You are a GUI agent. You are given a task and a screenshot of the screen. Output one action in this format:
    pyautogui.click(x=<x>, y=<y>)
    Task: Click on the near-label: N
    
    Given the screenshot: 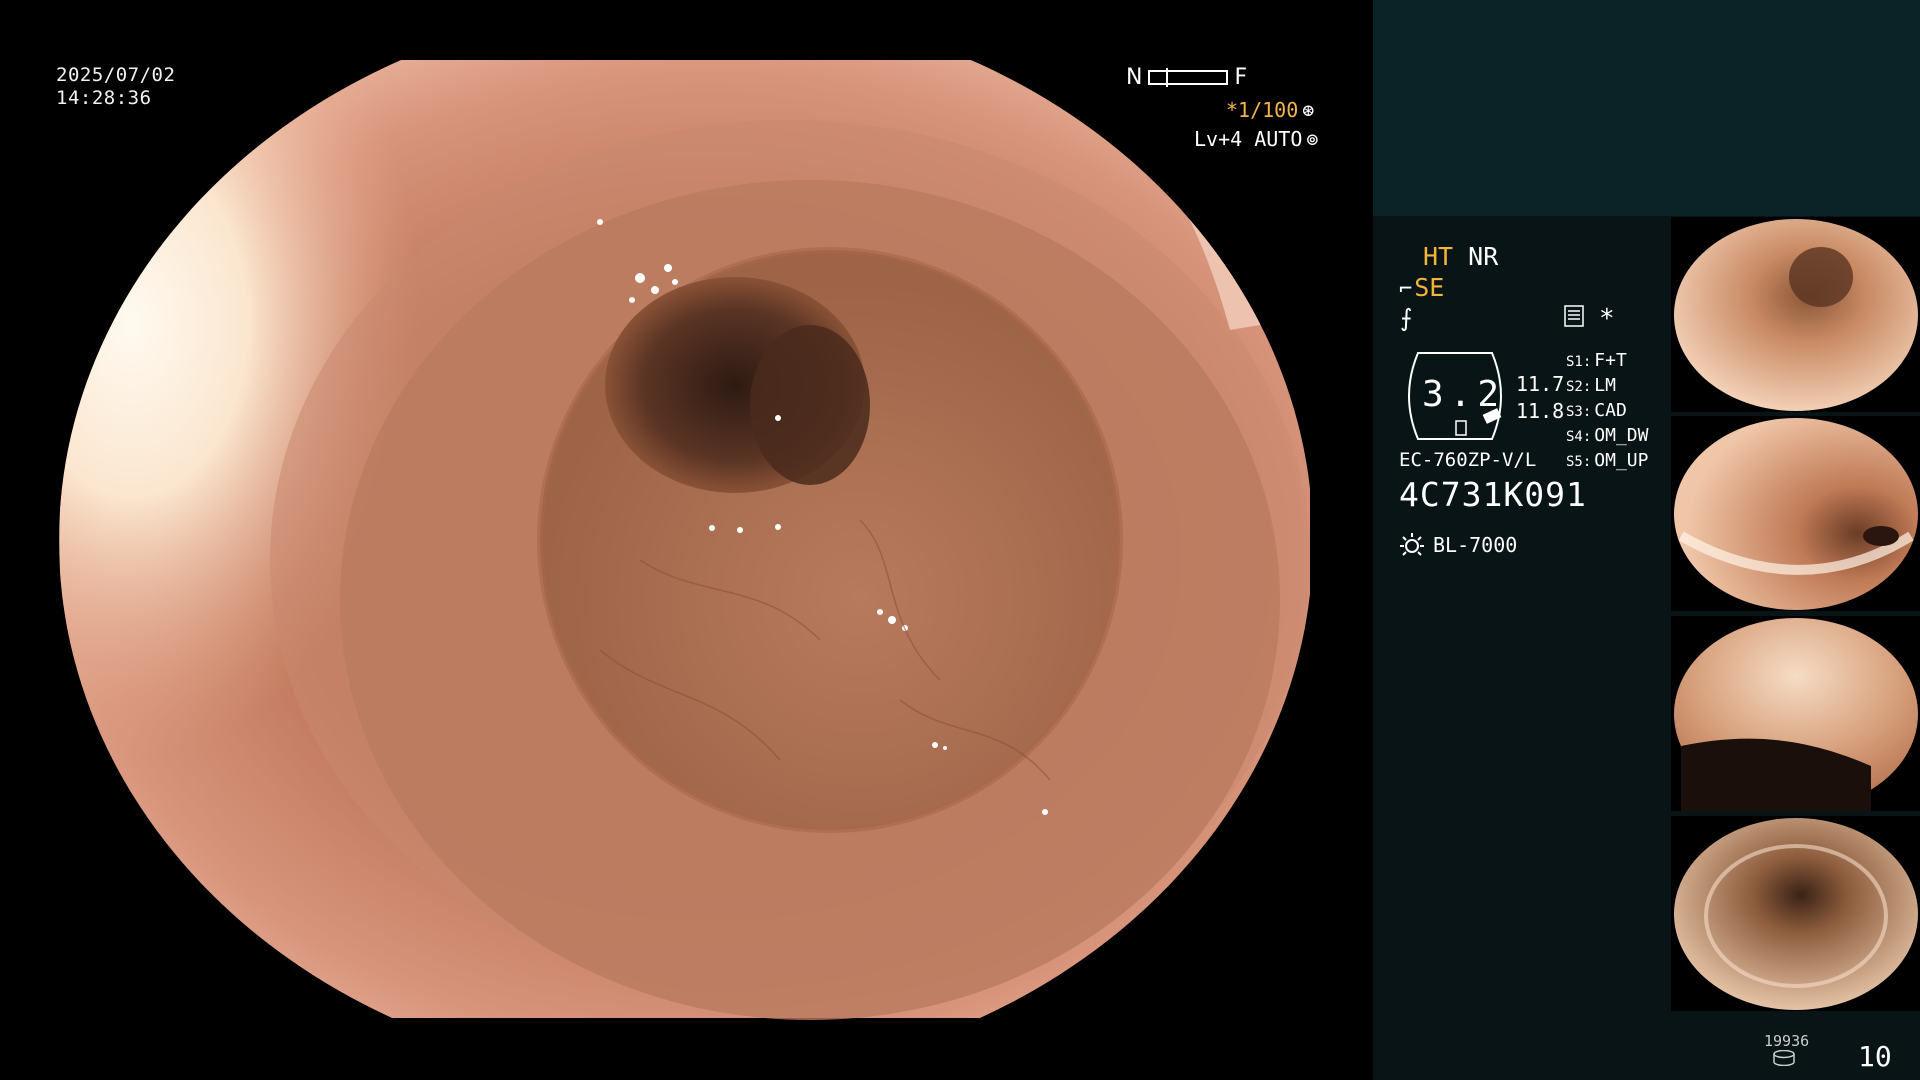 What is the action you would take?
    pyautogui.click(x=1134, y=77)
    